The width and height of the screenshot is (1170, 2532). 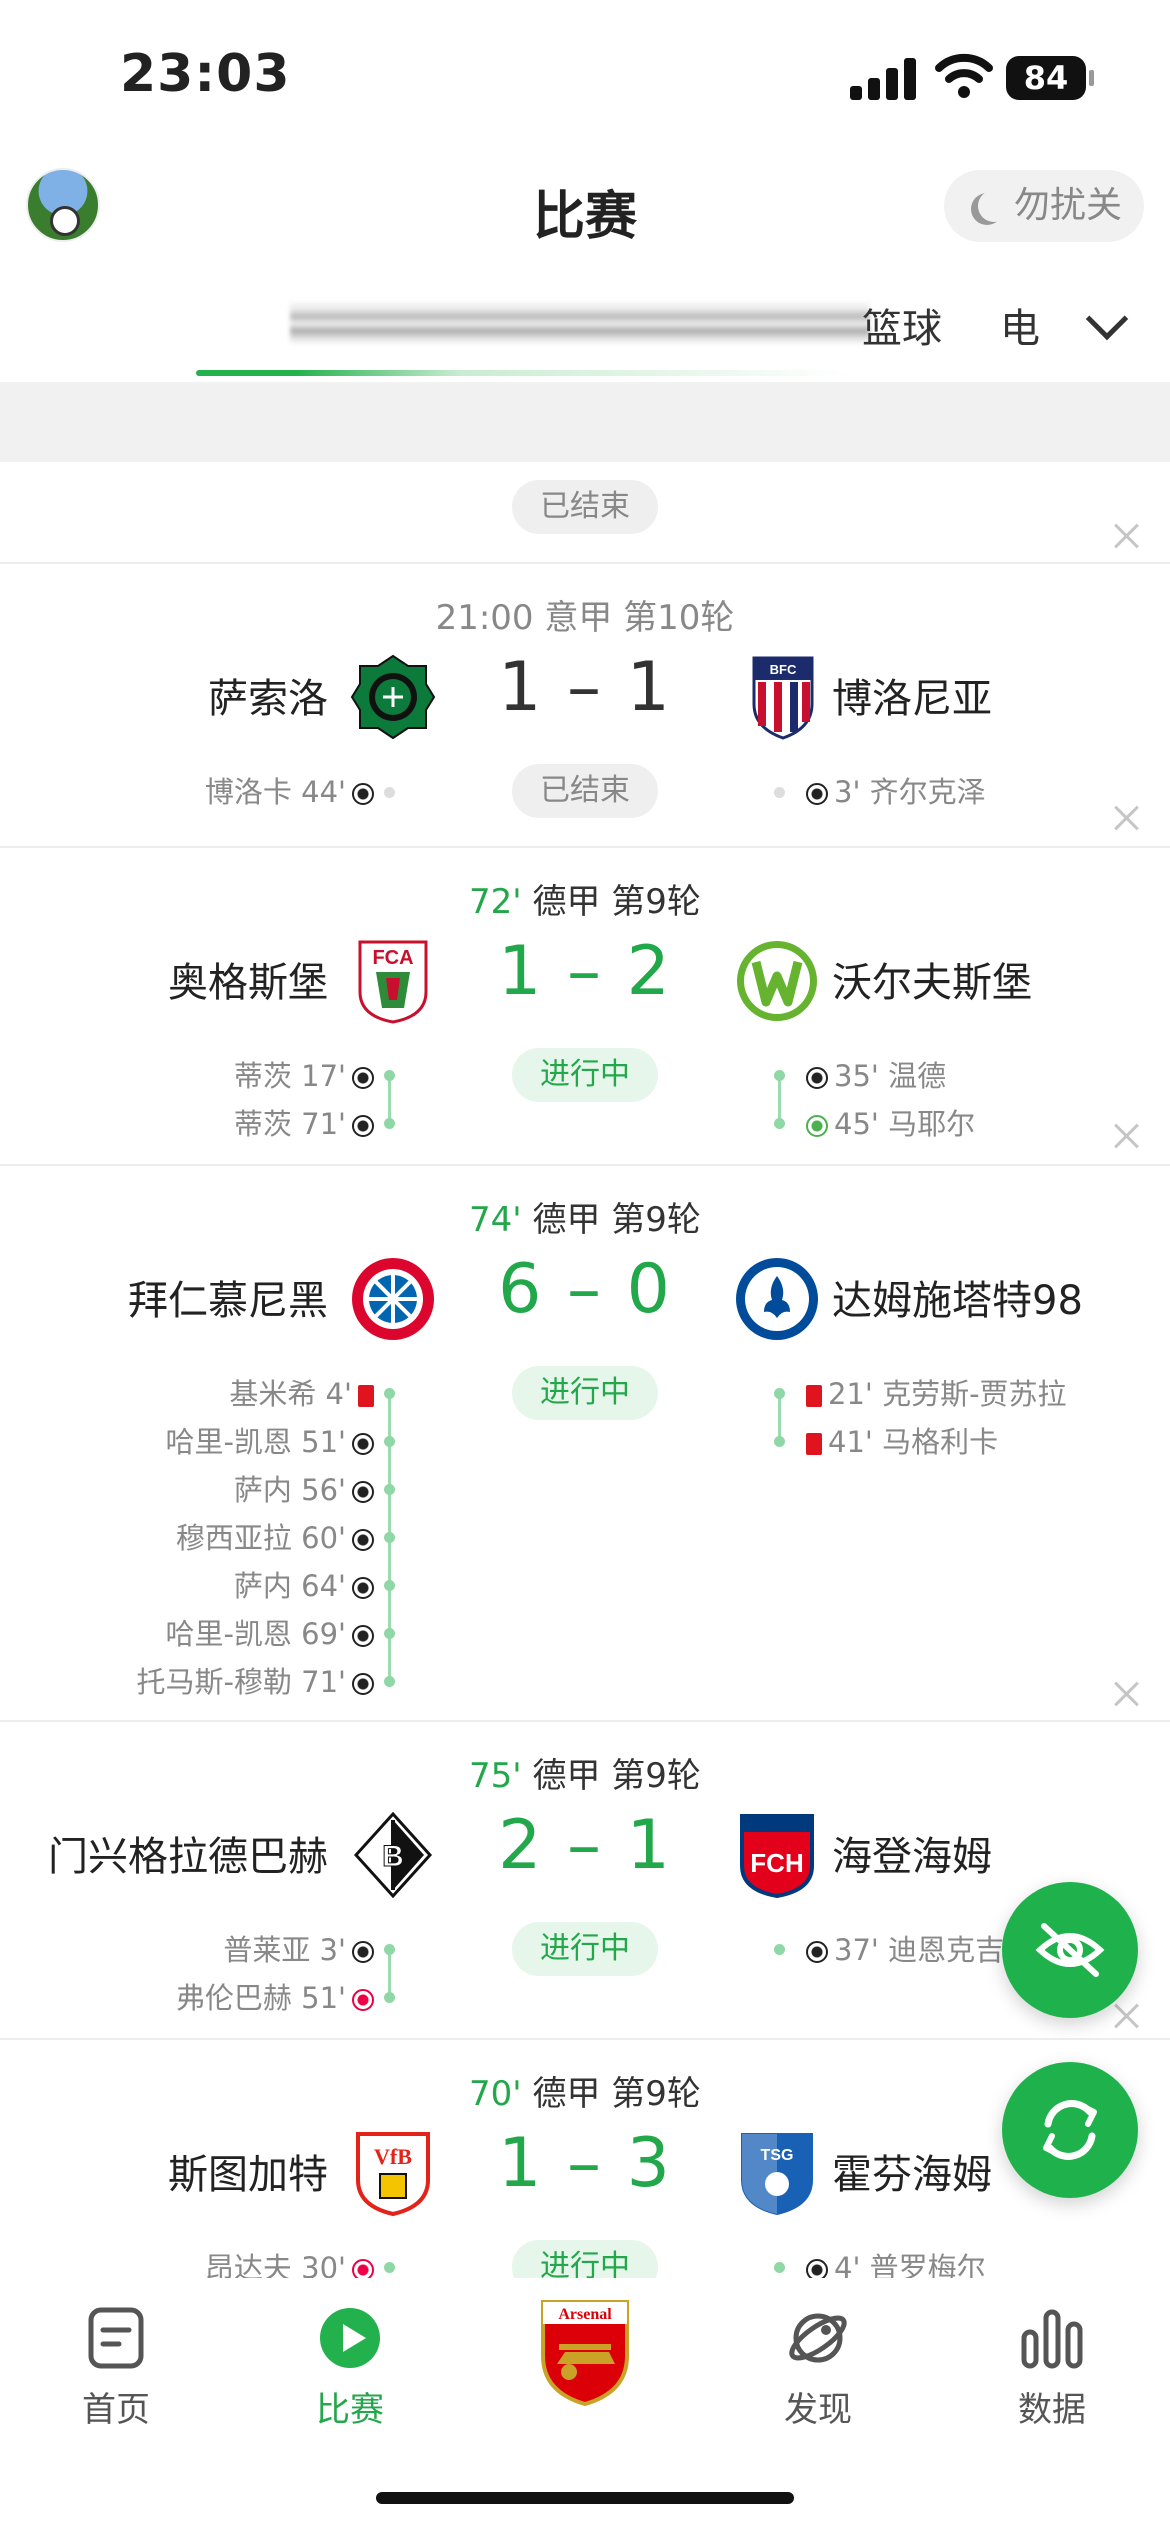 I want to click on refresh-icon, so click(x=1070, y=2130).